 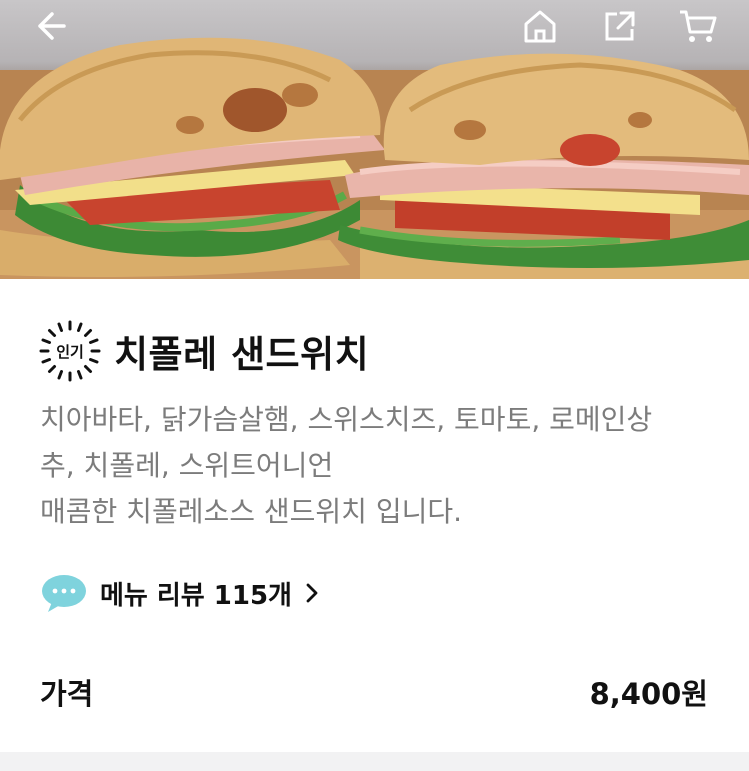 What do you see at coordinates (648, 694) in the screenshot?
I see `price-value: 8,400원` at bounding box center [648, 694].